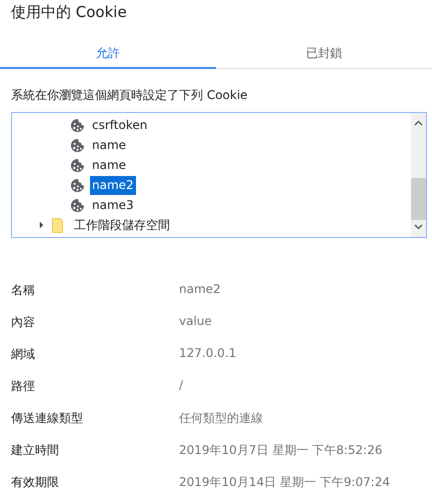 This screenshot has width=432, height=501. I want to click on field-value: name2, so click(200, 289).